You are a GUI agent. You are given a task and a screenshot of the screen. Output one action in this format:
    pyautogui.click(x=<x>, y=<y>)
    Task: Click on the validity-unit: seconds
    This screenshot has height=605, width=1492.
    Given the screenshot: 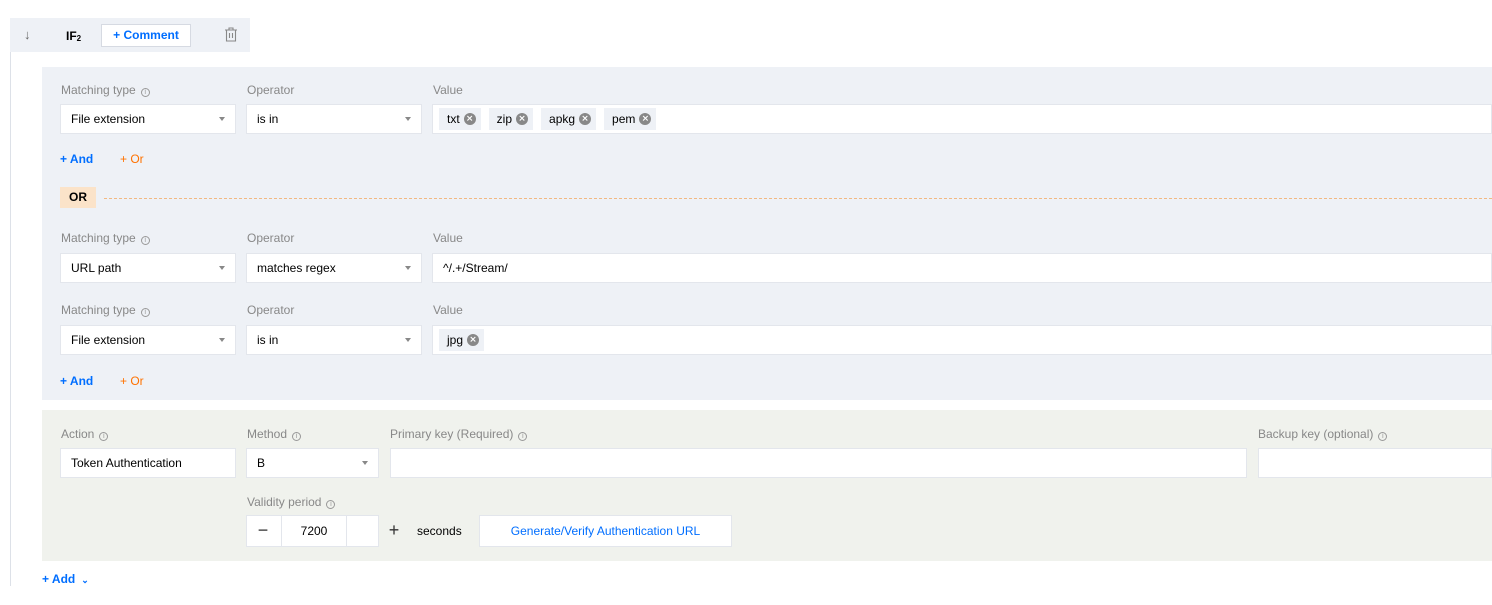 What is the action you would take?
    pyautogui.click(x=439, y=531)
    